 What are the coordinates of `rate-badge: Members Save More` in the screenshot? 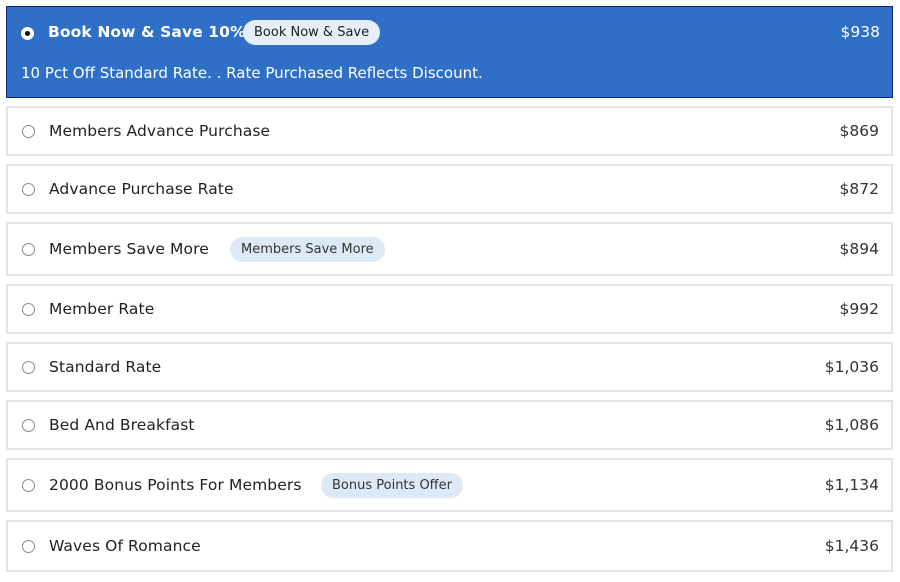 It's located at (307, 249).